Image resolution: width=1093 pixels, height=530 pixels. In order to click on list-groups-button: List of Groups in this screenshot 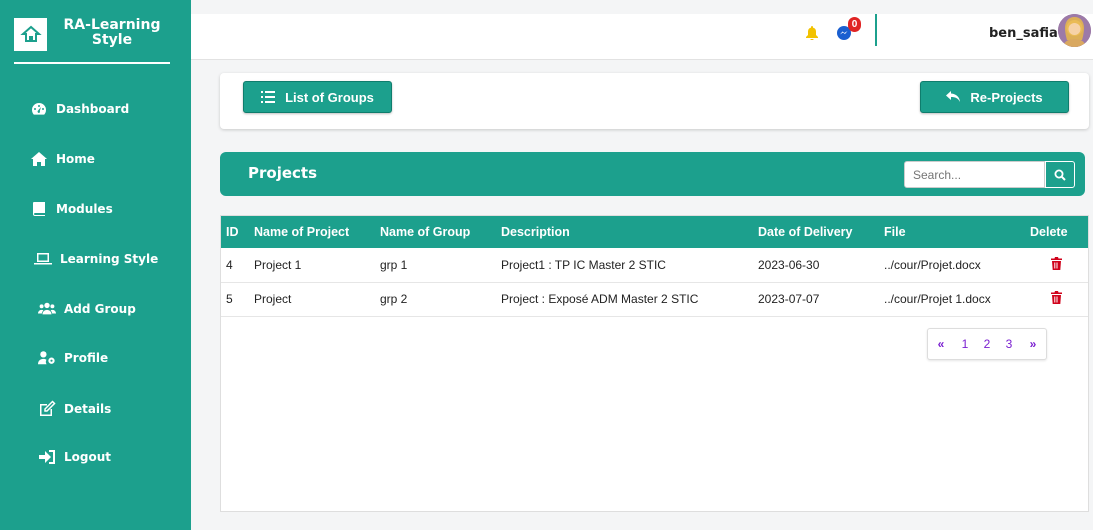, I will do `click(317, 97)`.